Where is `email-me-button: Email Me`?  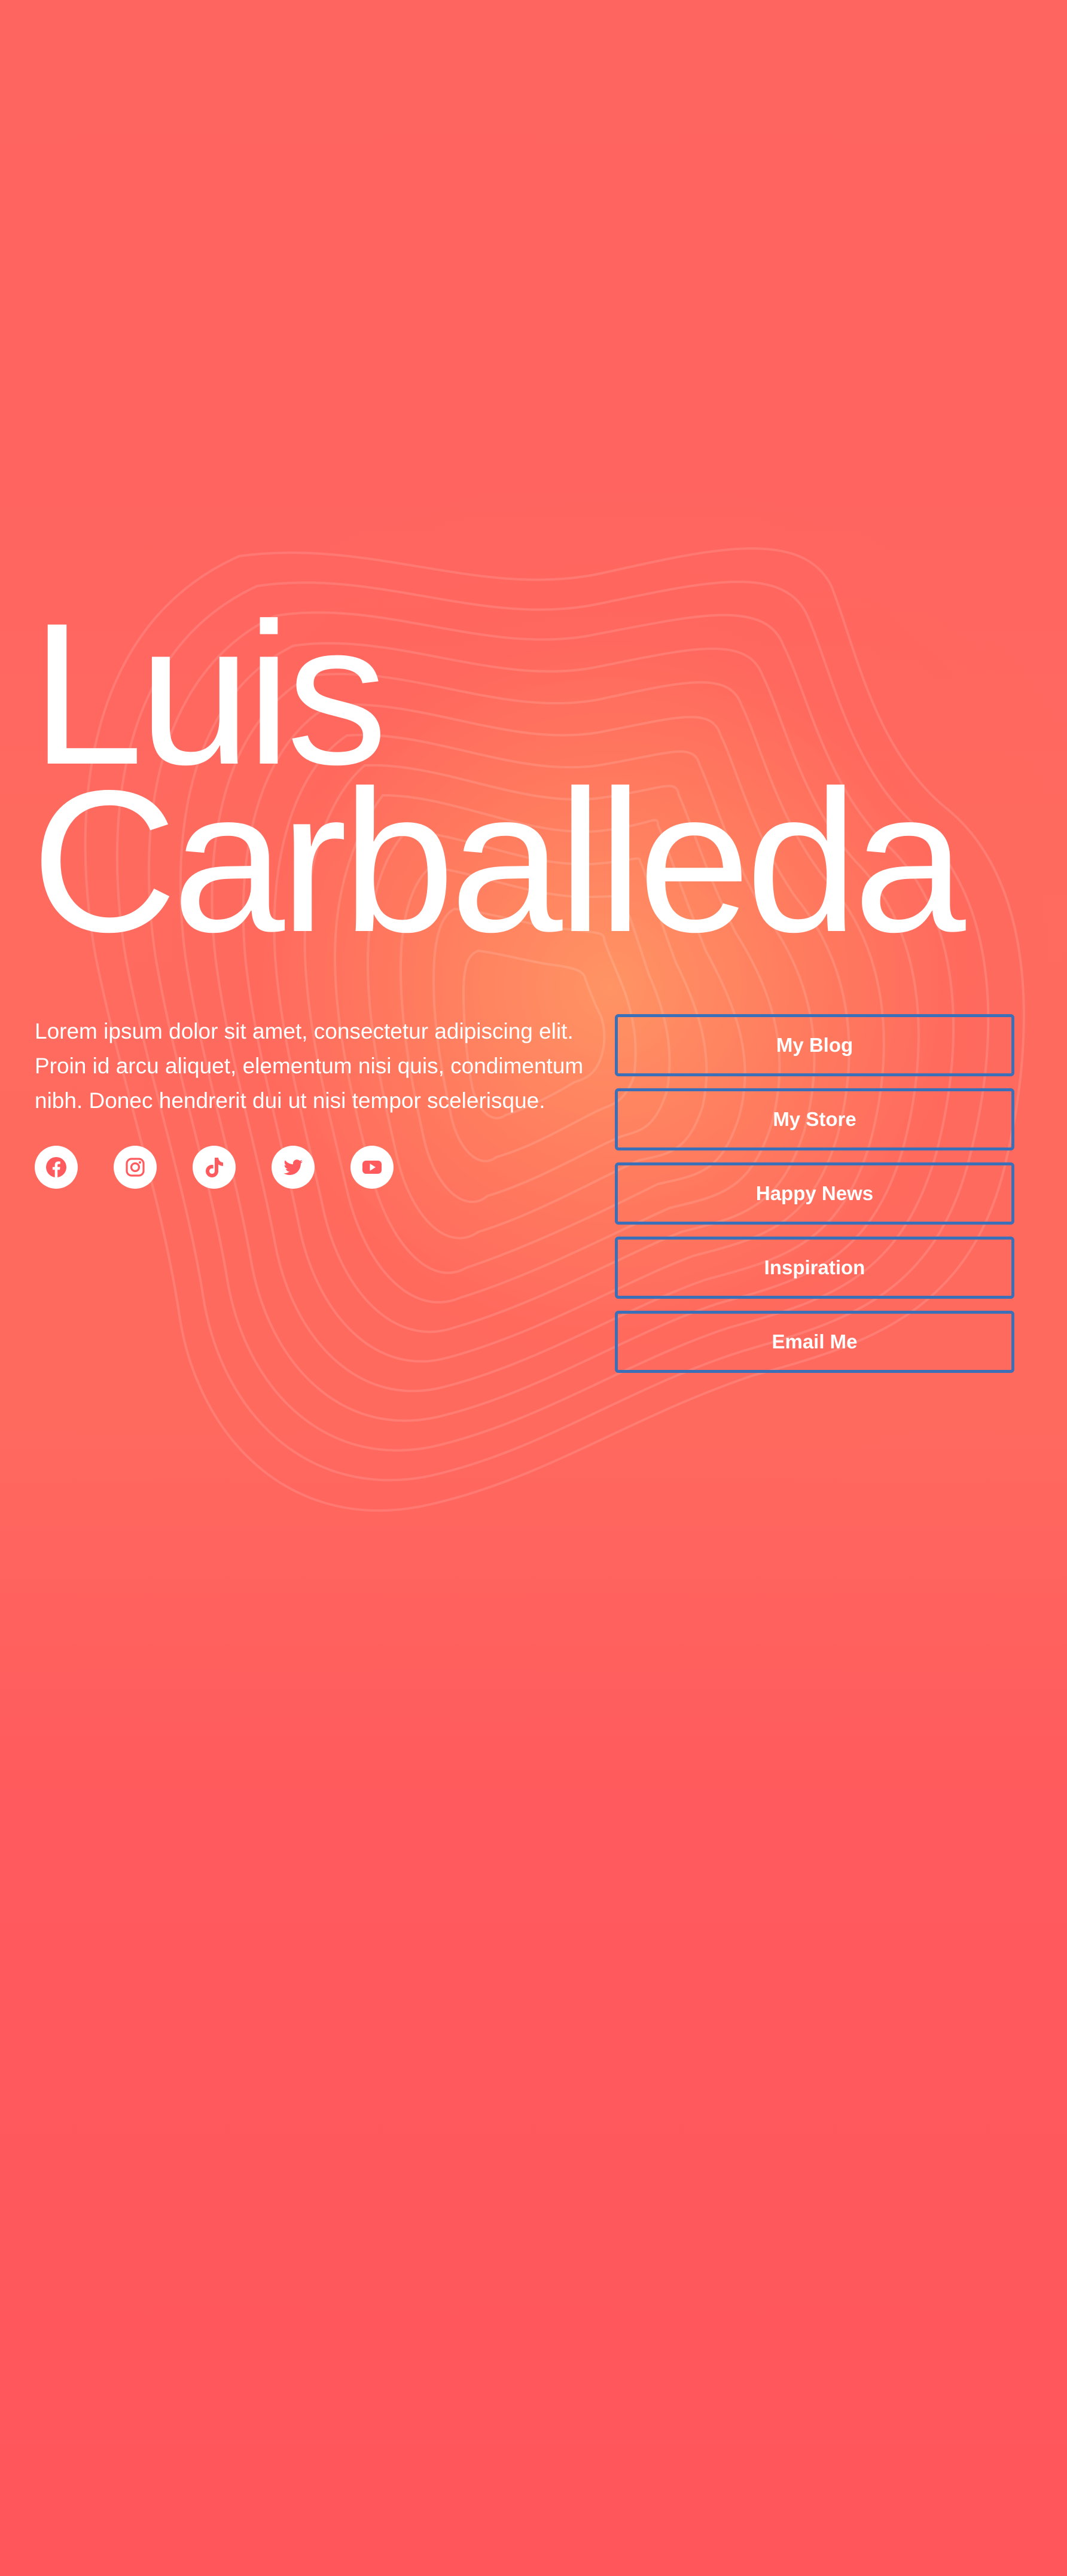 email-me-button: Email Me is located at coordinates (814, 1342).